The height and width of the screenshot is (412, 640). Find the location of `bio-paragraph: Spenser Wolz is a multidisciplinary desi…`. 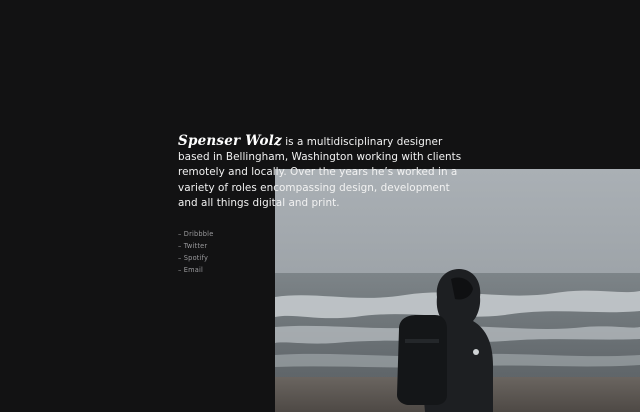

bio-paragraph: Spenser Wolz is a multidisciplinary desi… is located at coordinates (323, 172).